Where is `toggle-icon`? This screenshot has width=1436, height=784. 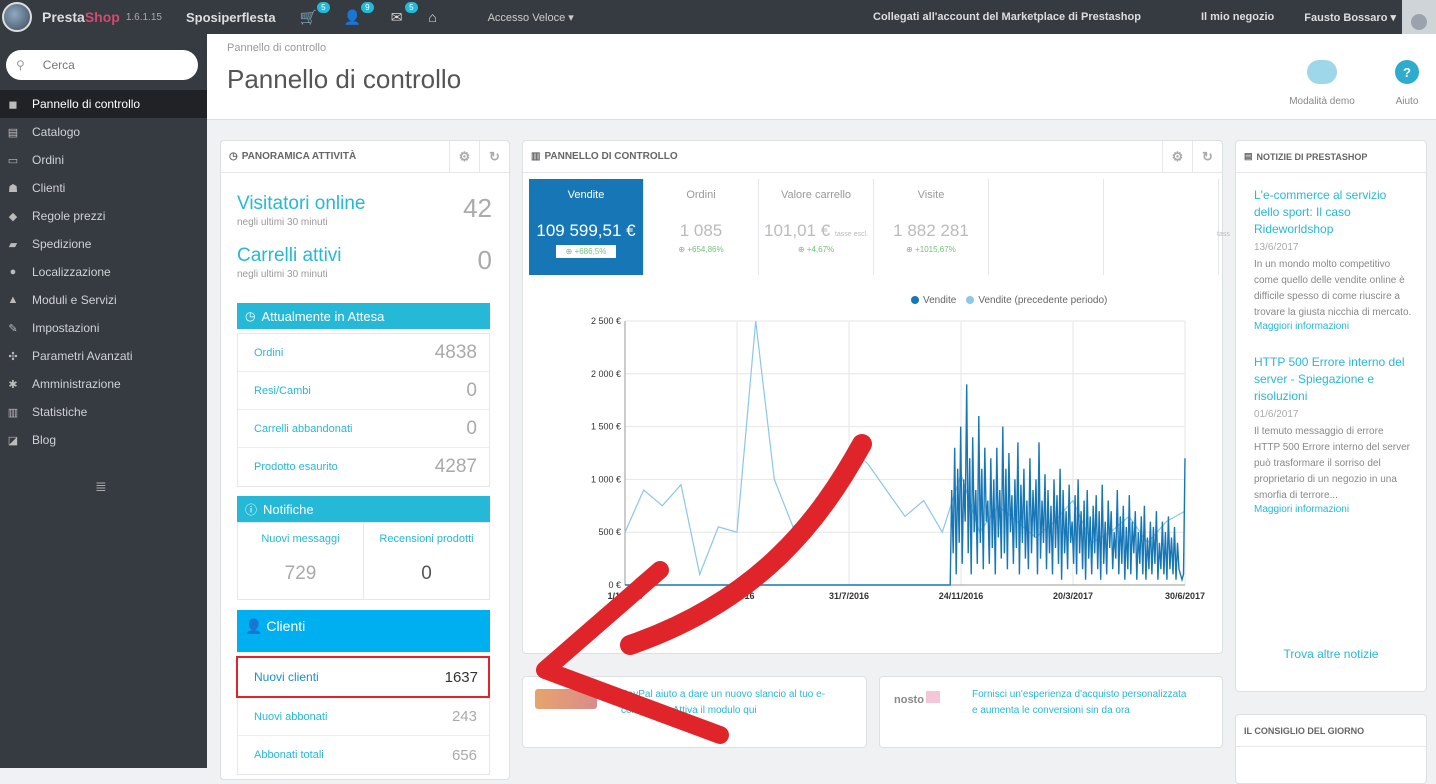 toggle-icon is located at coordinates (1322, 72).